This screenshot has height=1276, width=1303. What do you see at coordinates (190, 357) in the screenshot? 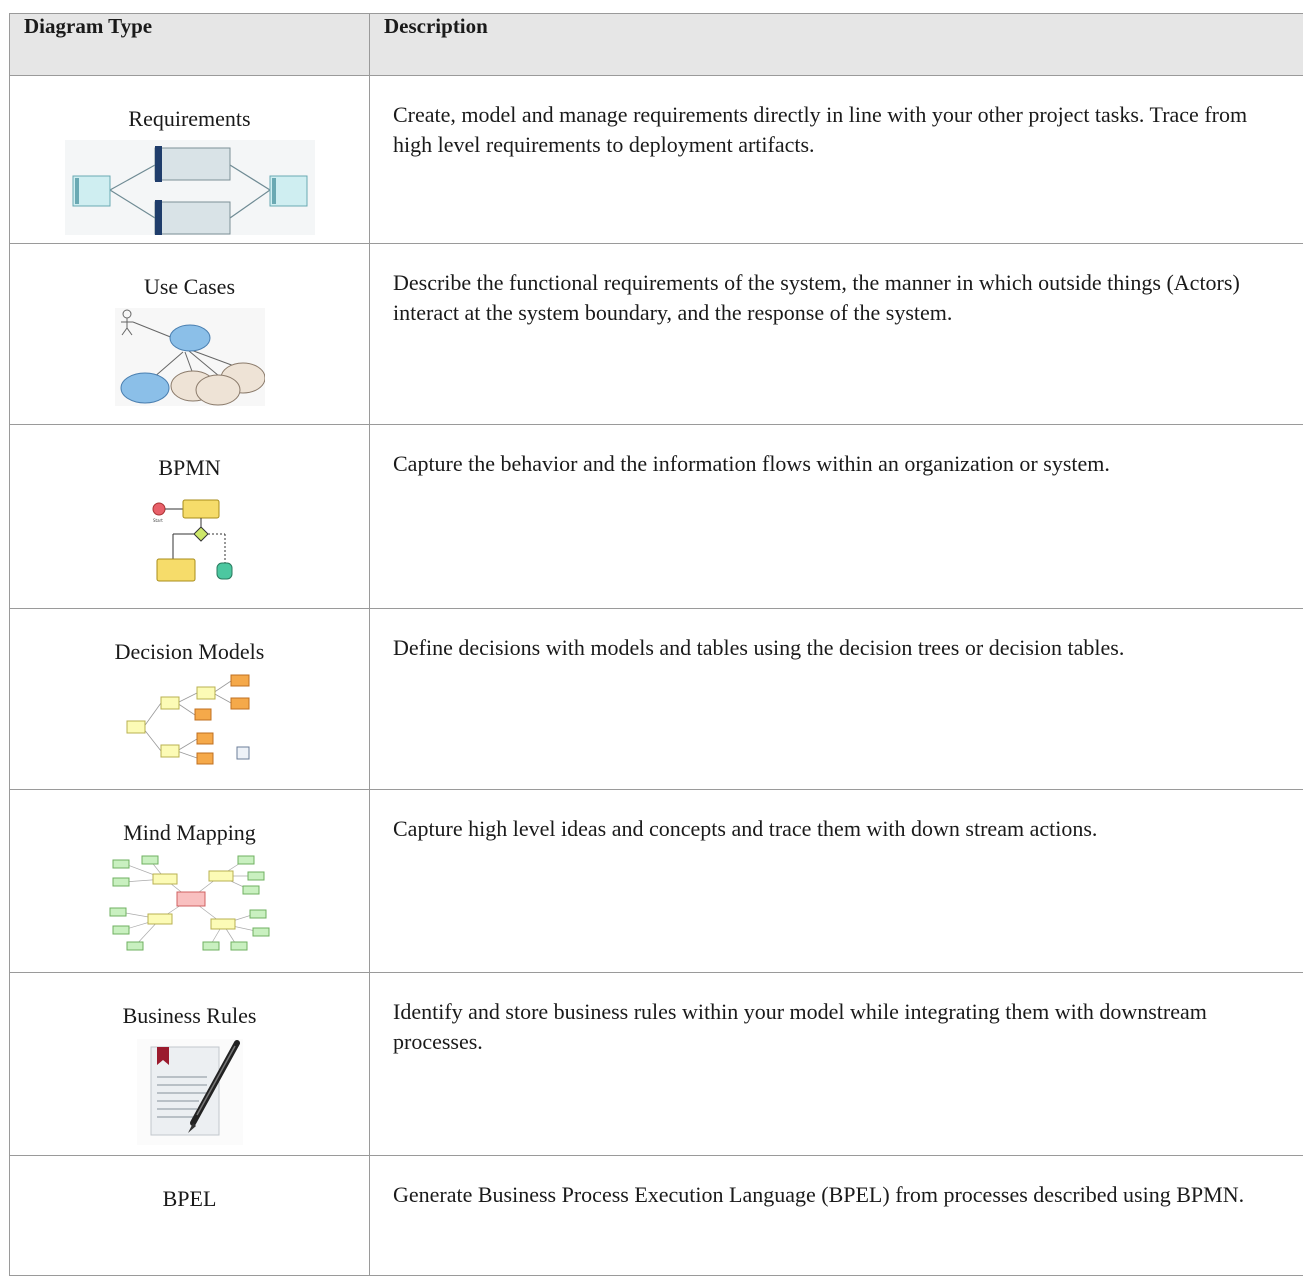
I see `use-case-diagram-thumbnail` at bounding box center [190, 357].